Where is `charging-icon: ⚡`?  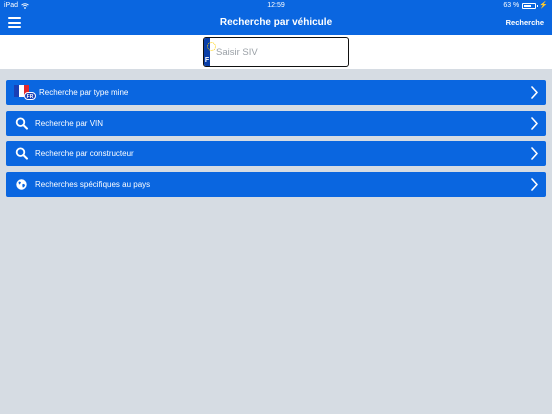
charging-icon: ⚡ is located at coordinates (543, 5).